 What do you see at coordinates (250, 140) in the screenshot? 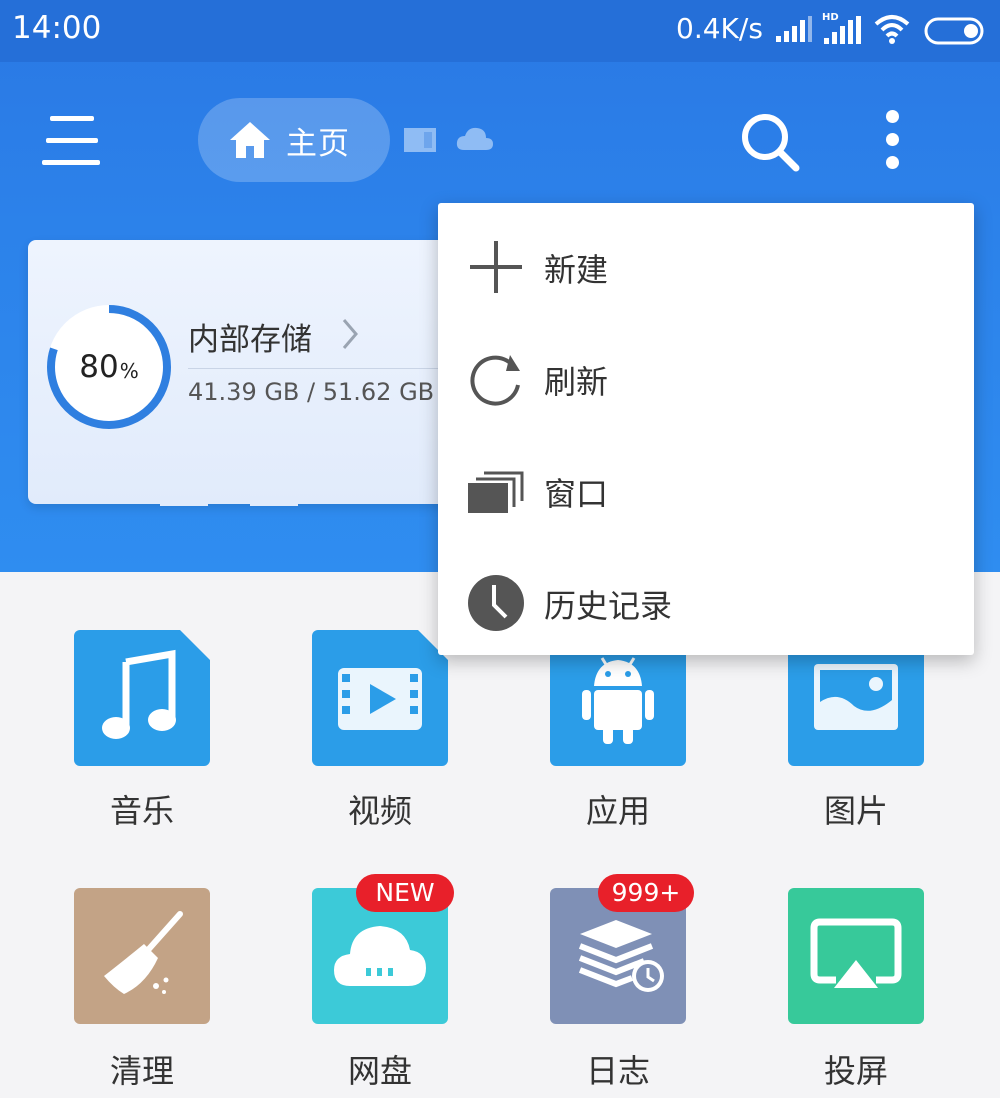
I see `home-icon` at bounding box center [250, 140].